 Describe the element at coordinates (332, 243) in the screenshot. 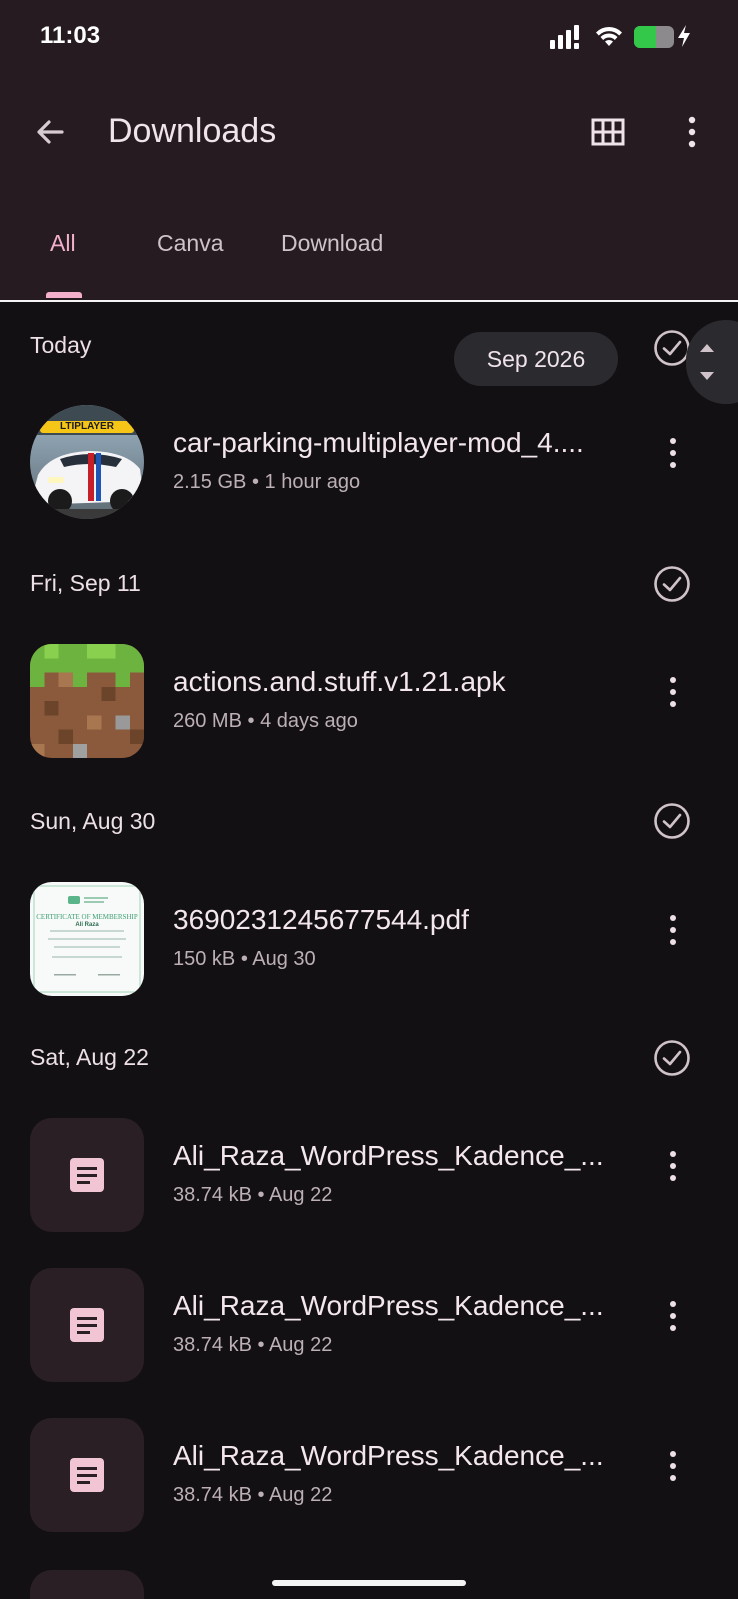

I see `tab-download: Download` at that location.